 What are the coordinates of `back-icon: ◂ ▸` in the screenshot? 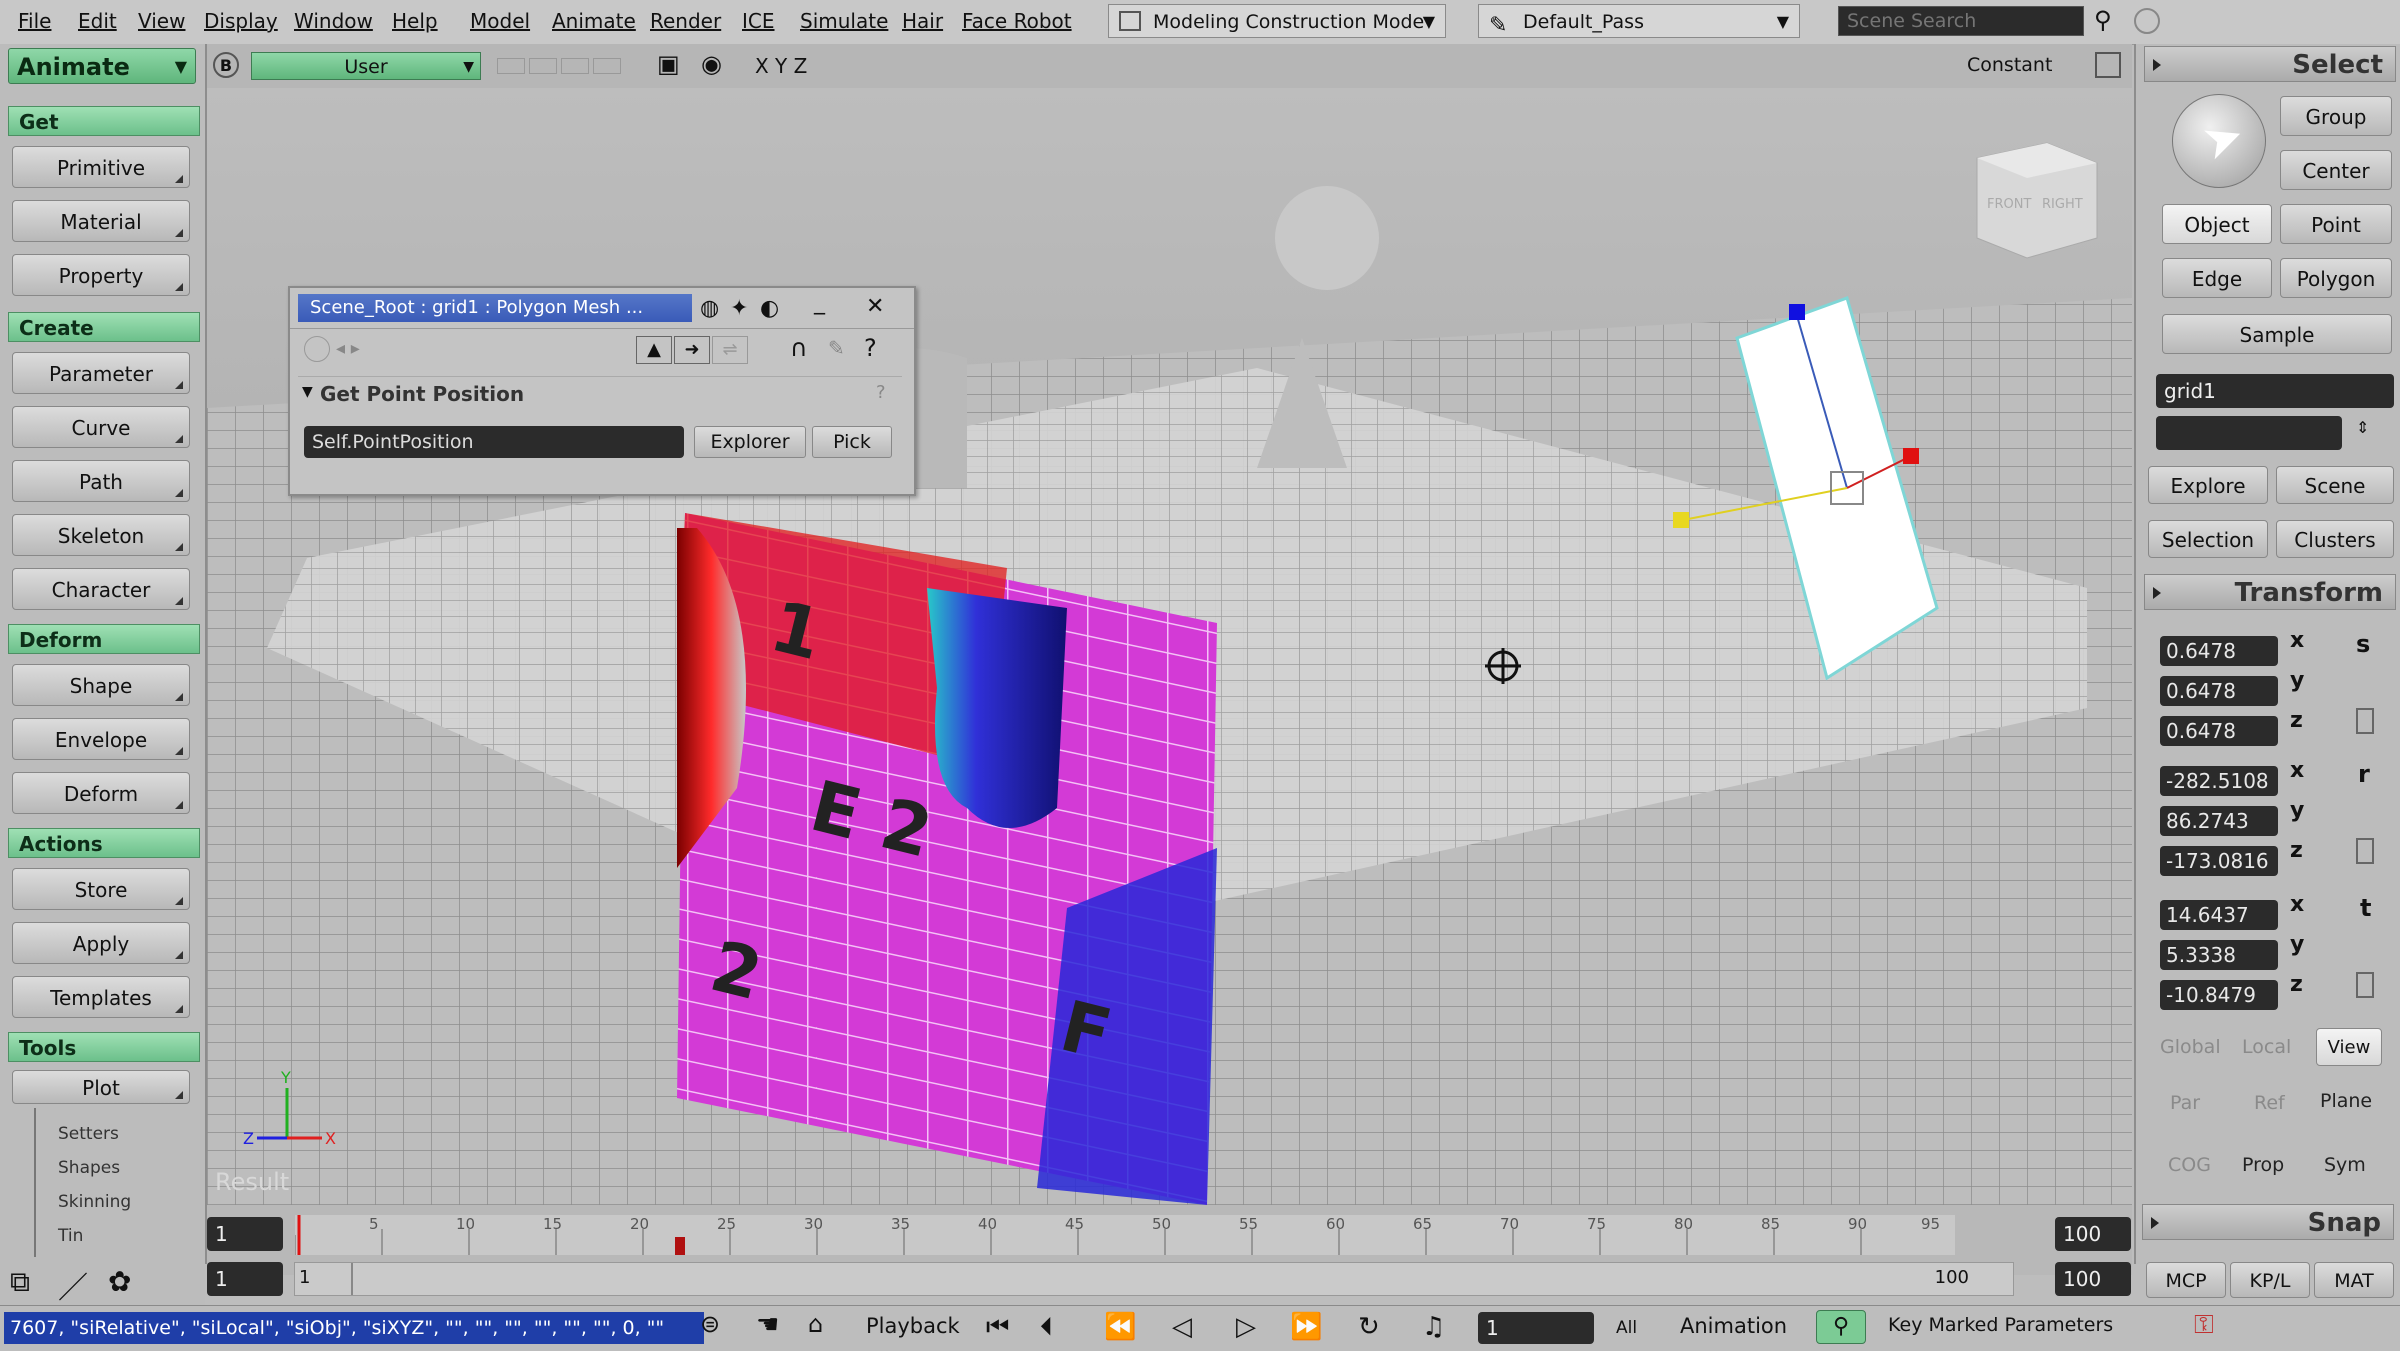 It's located at (348, 348).